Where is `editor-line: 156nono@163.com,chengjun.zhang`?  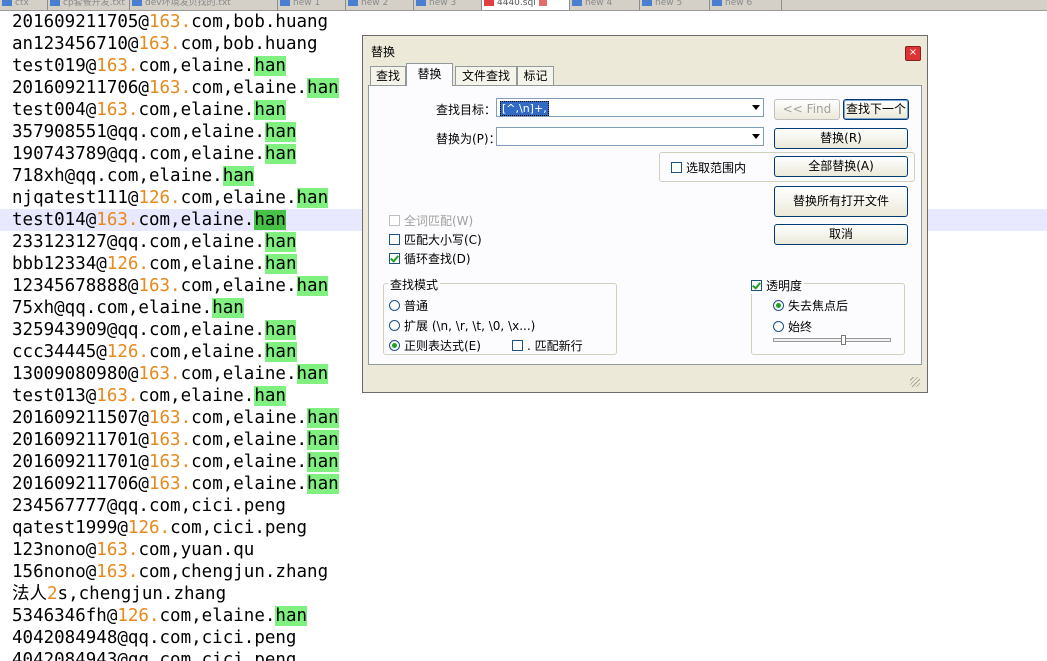
editor-line: 156nono@163.com,chengjun.zhang is located at coordinates (523, 572).